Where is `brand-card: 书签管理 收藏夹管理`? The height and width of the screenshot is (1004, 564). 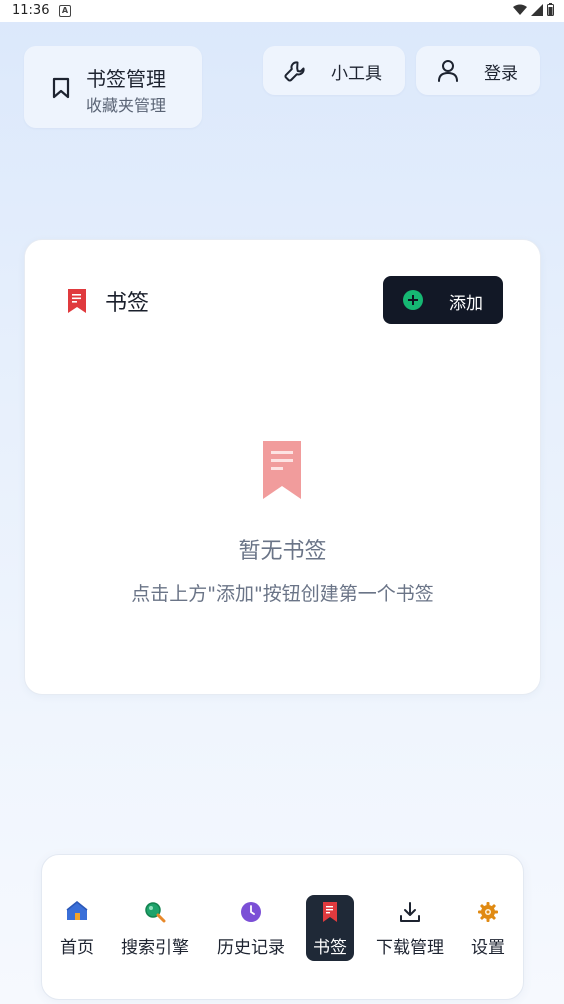
brand-card: 书签管理 收藏夹管理 is located at coordinates (113, 87).